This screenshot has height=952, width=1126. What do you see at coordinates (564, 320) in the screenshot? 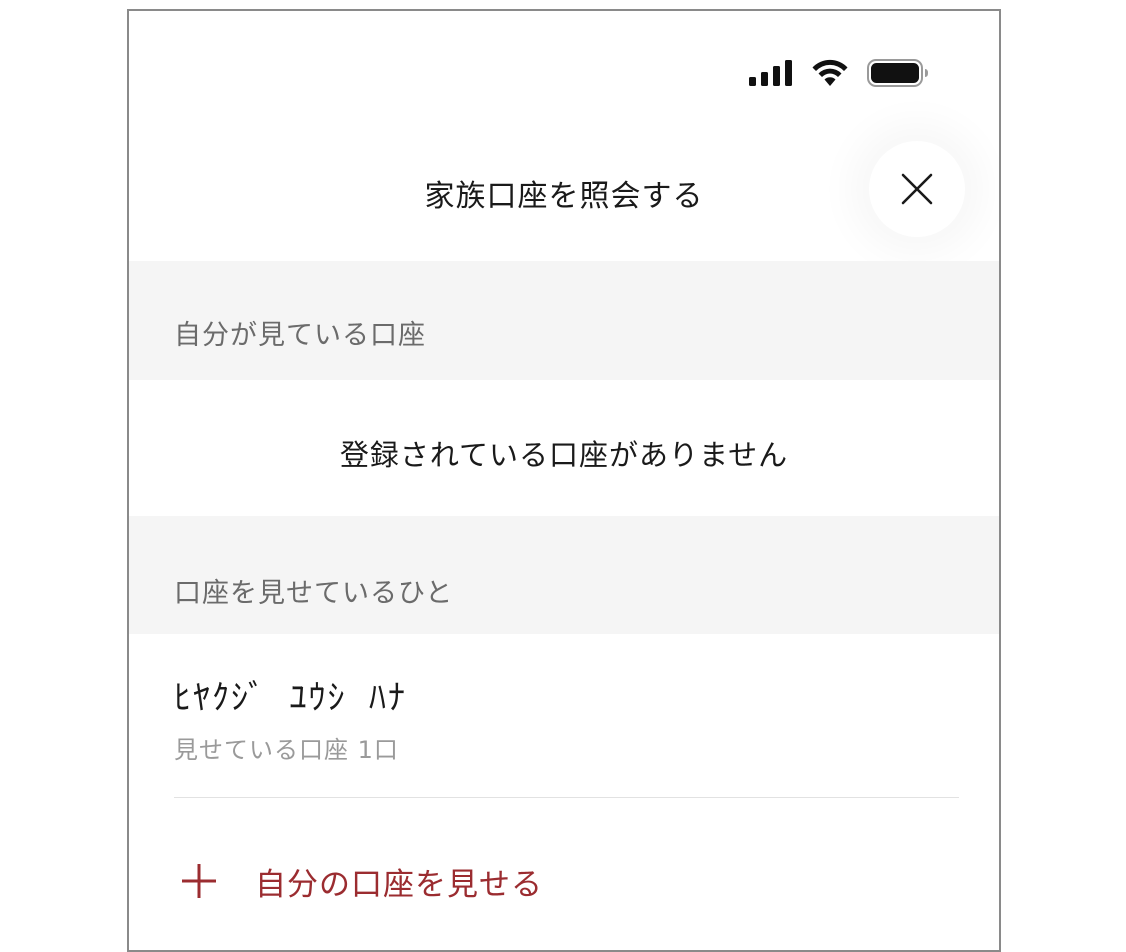
I see `section-header-viewing: 自分が見ている口座` at bounding box center [564, 320].